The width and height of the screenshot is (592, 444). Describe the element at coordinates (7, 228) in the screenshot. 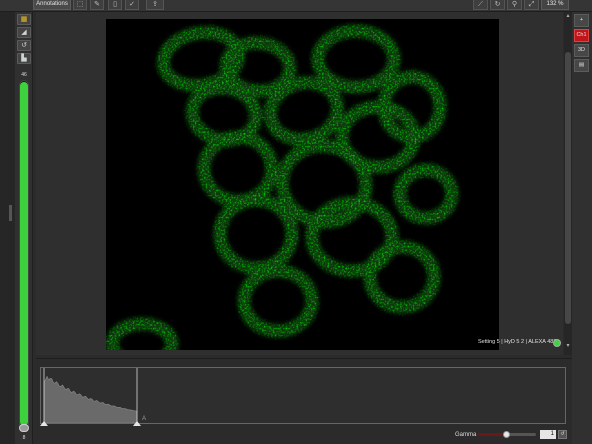

I see `left-edge-panel` at that location.